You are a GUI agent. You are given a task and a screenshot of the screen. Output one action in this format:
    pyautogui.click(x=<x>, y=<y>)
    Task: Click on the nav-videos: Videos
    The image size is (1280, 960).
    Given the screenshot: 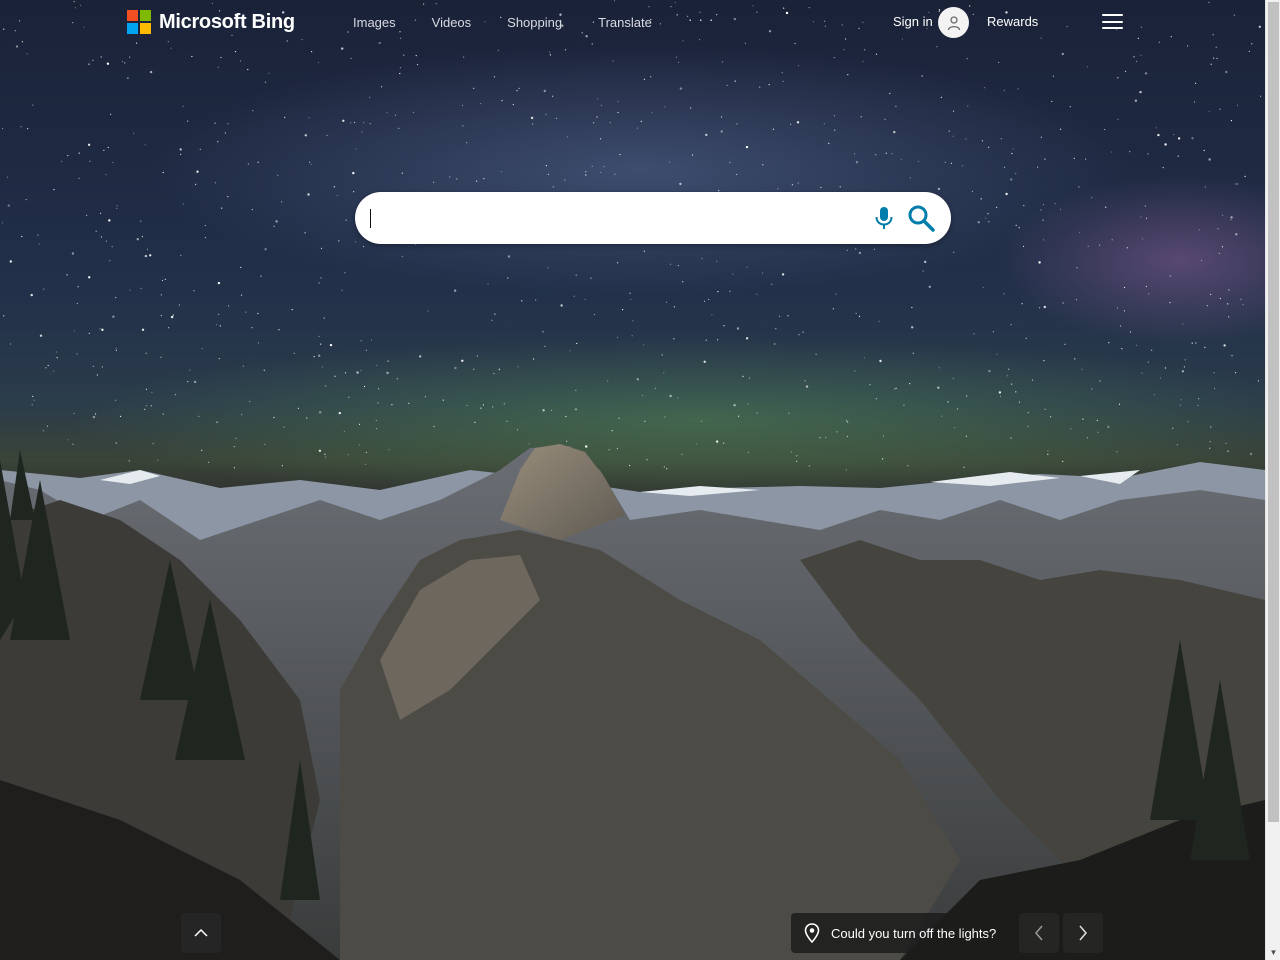 What is the action you would take?
    pyautogui.click(x=452, y=23)
    